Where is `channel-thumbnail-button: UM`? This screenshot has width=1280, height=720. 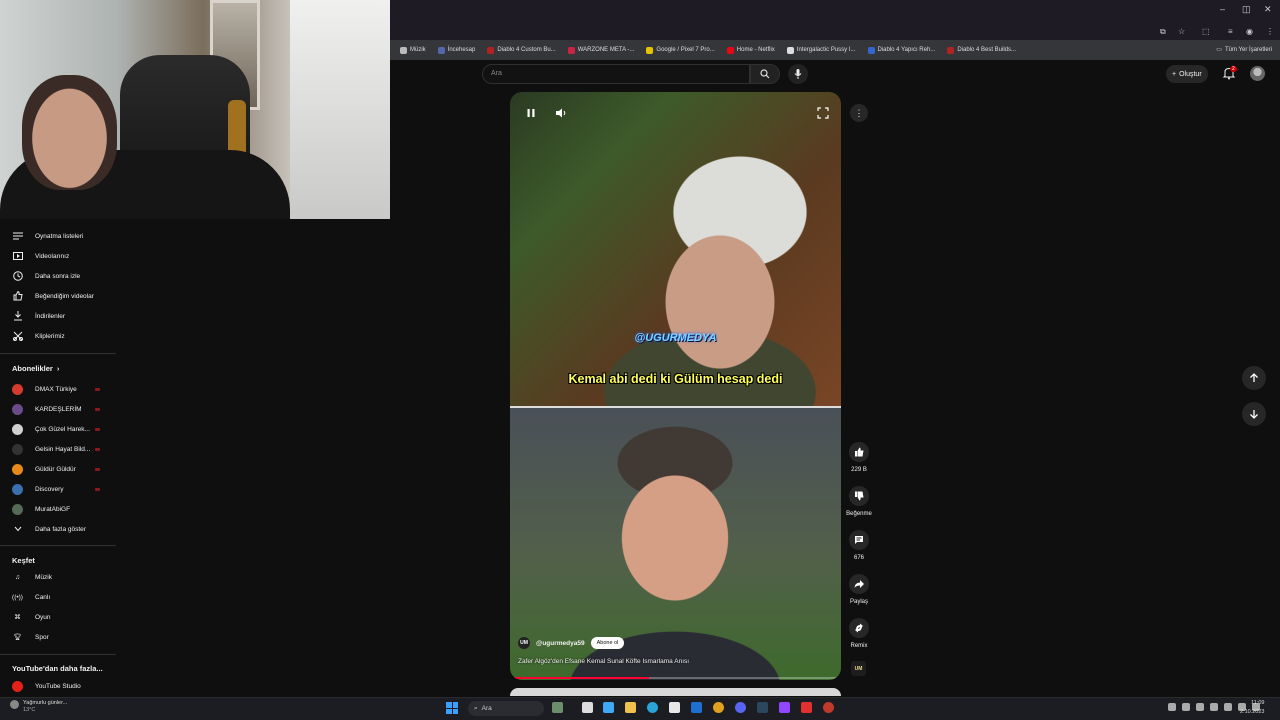 channel-thumbnail-button: UM is located at coordinates (858, 668).